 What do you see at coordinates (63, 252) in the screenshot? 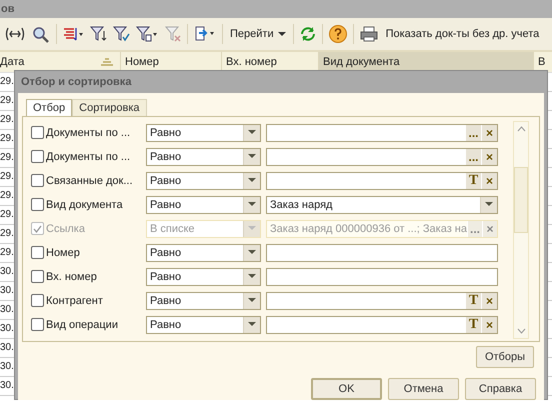
I see `filter-label: Номер` at bounding box center [63, 252].